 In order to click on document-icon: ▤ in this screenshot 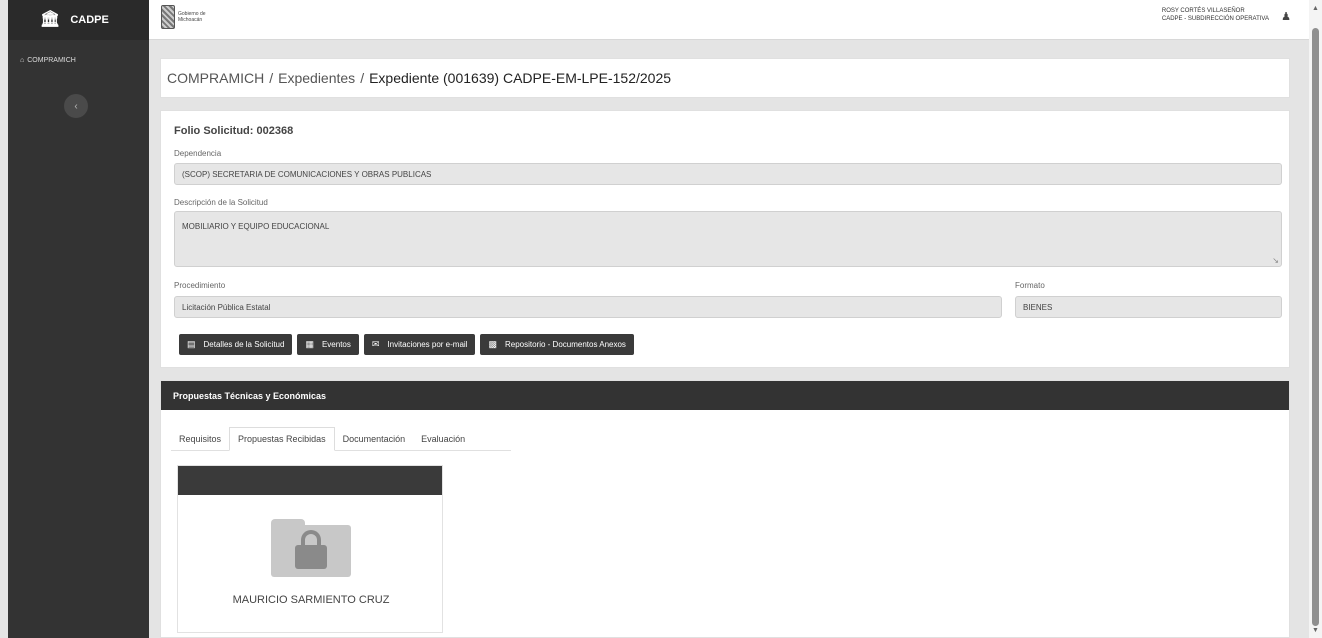, I will do `click(191, 344)`.